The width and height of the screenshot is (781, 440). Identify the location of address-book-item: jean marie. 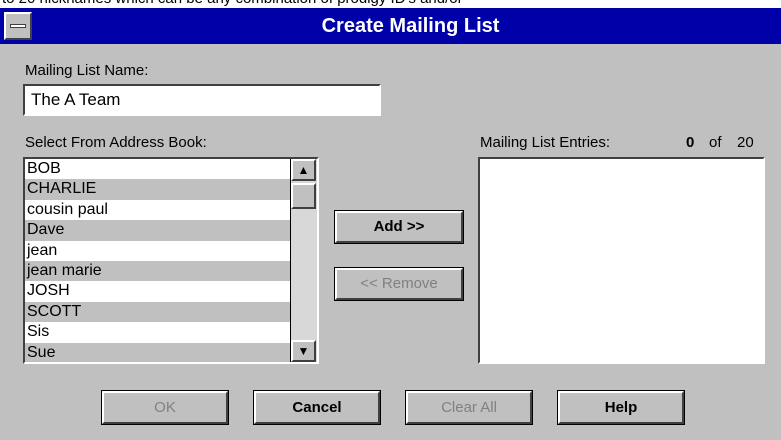
(158, 271).